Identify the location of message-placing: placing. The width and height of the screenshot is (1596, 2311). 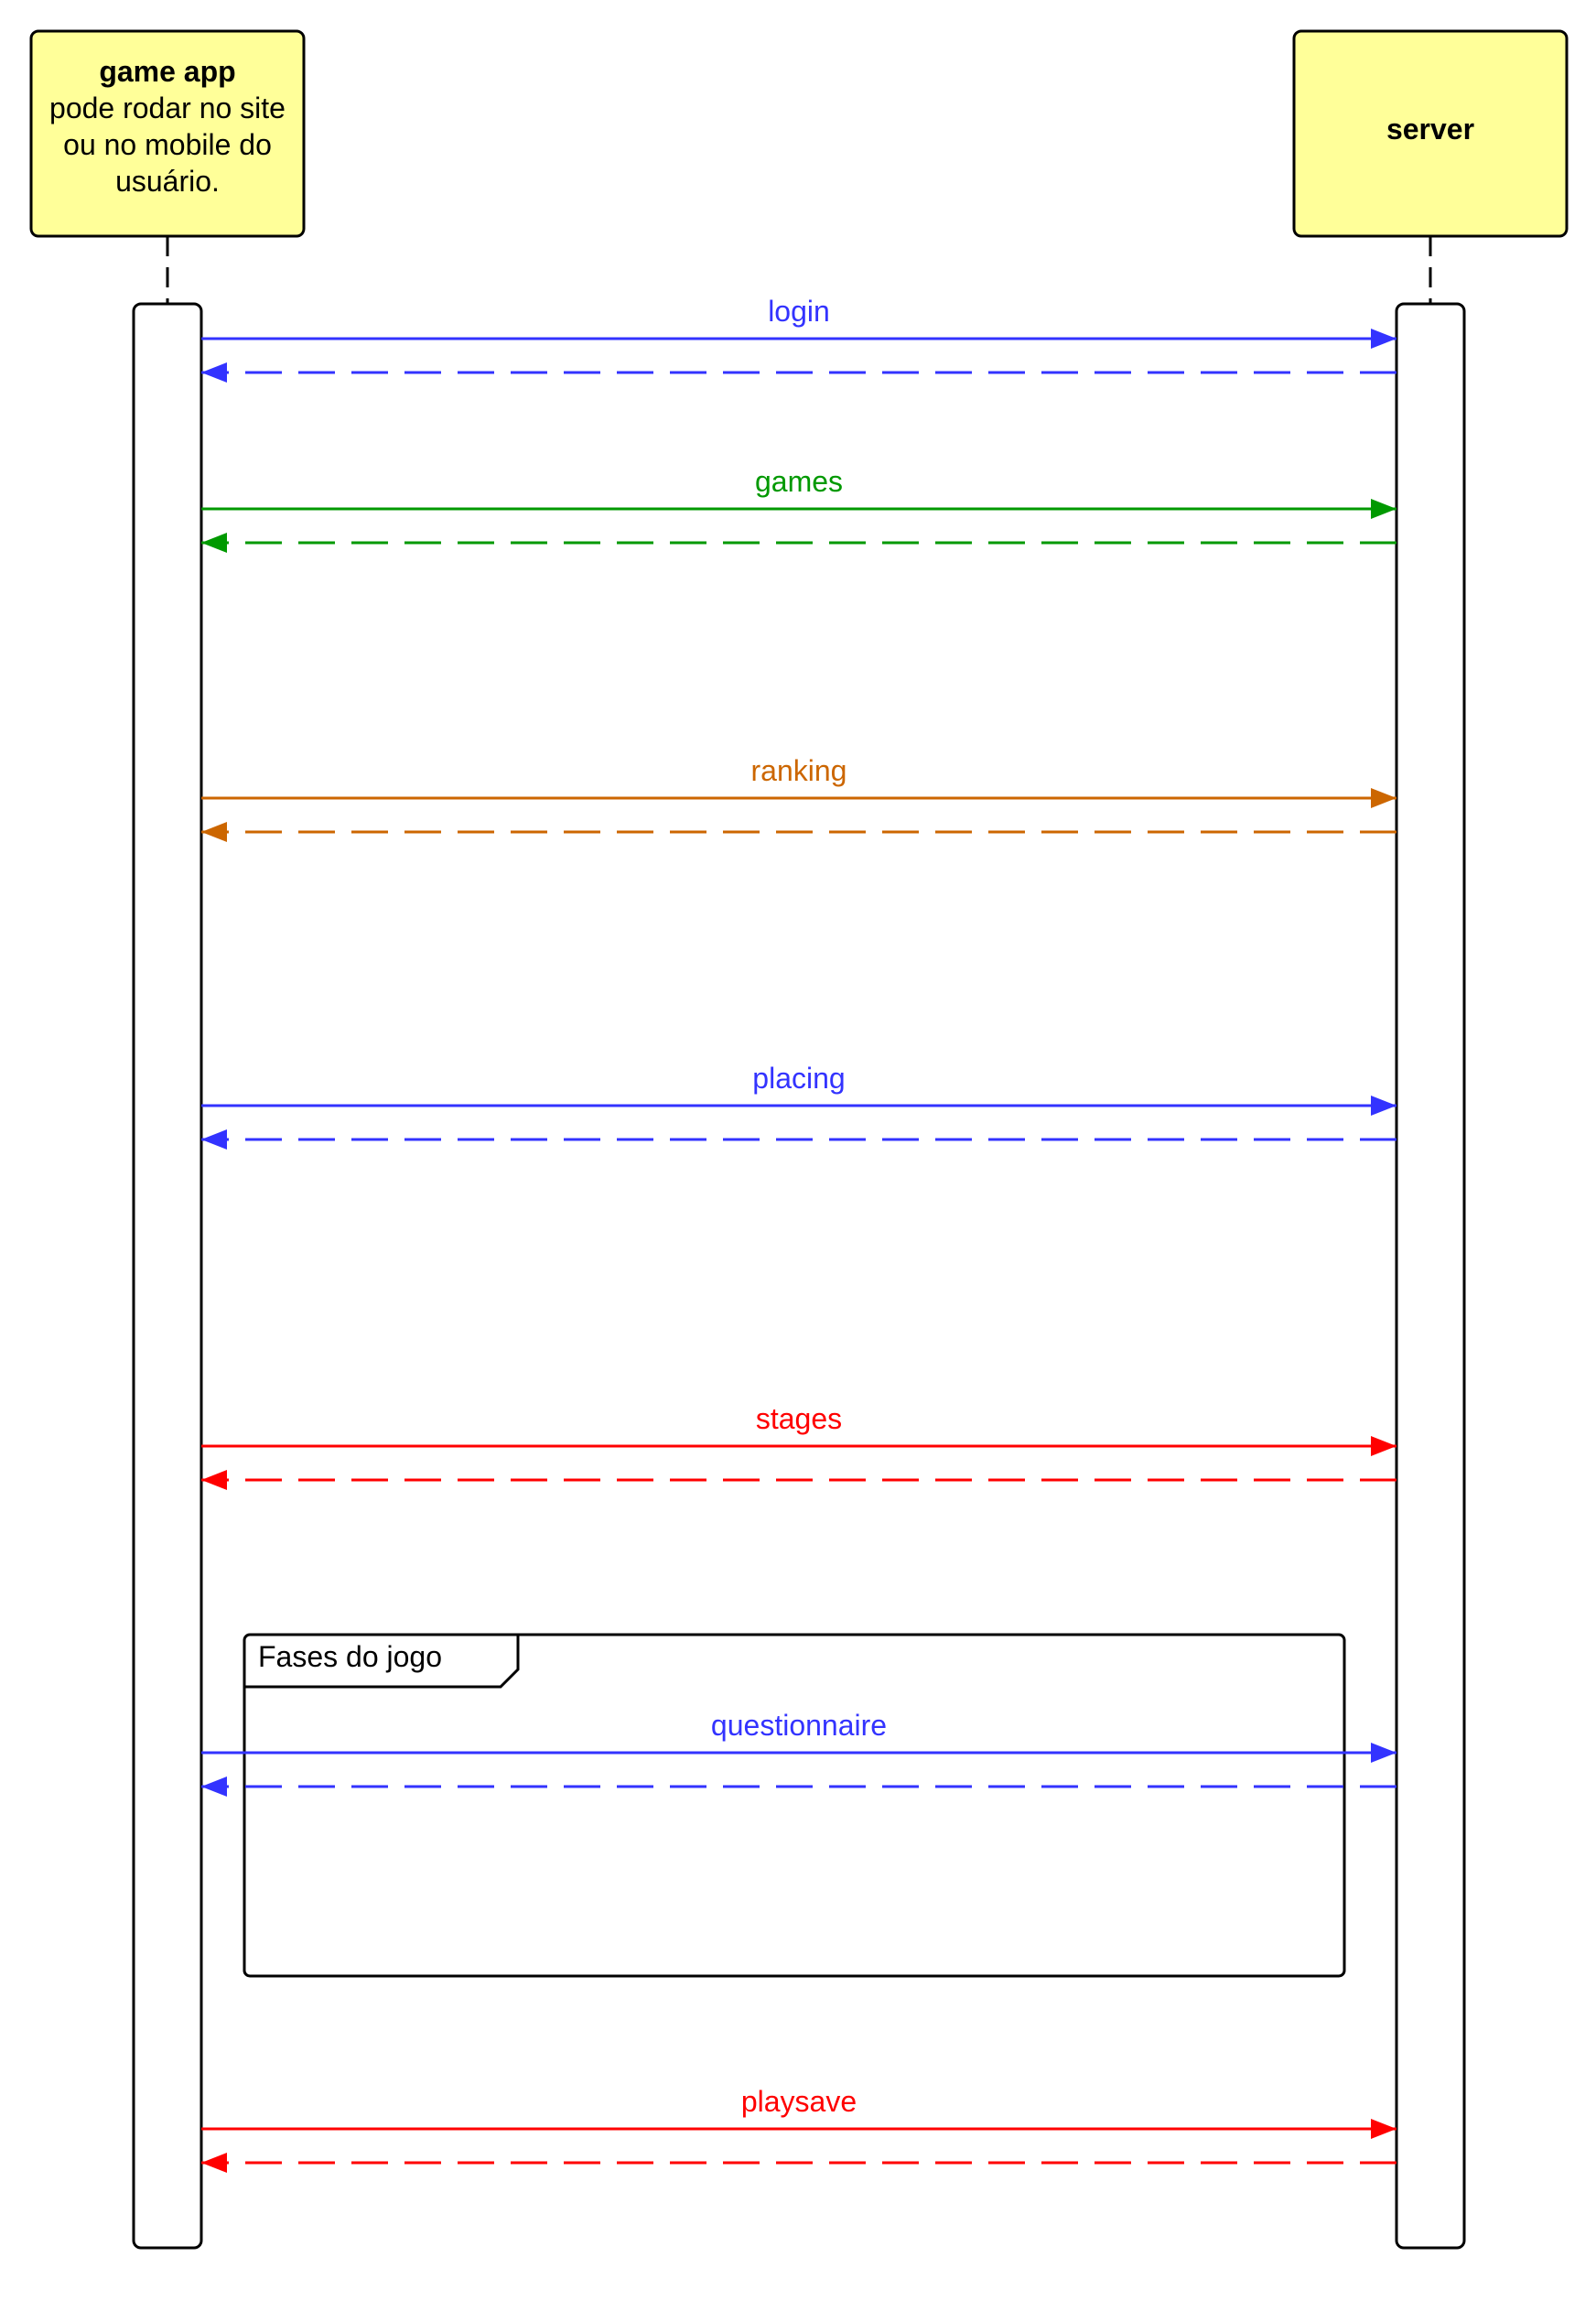
(798, 1106).